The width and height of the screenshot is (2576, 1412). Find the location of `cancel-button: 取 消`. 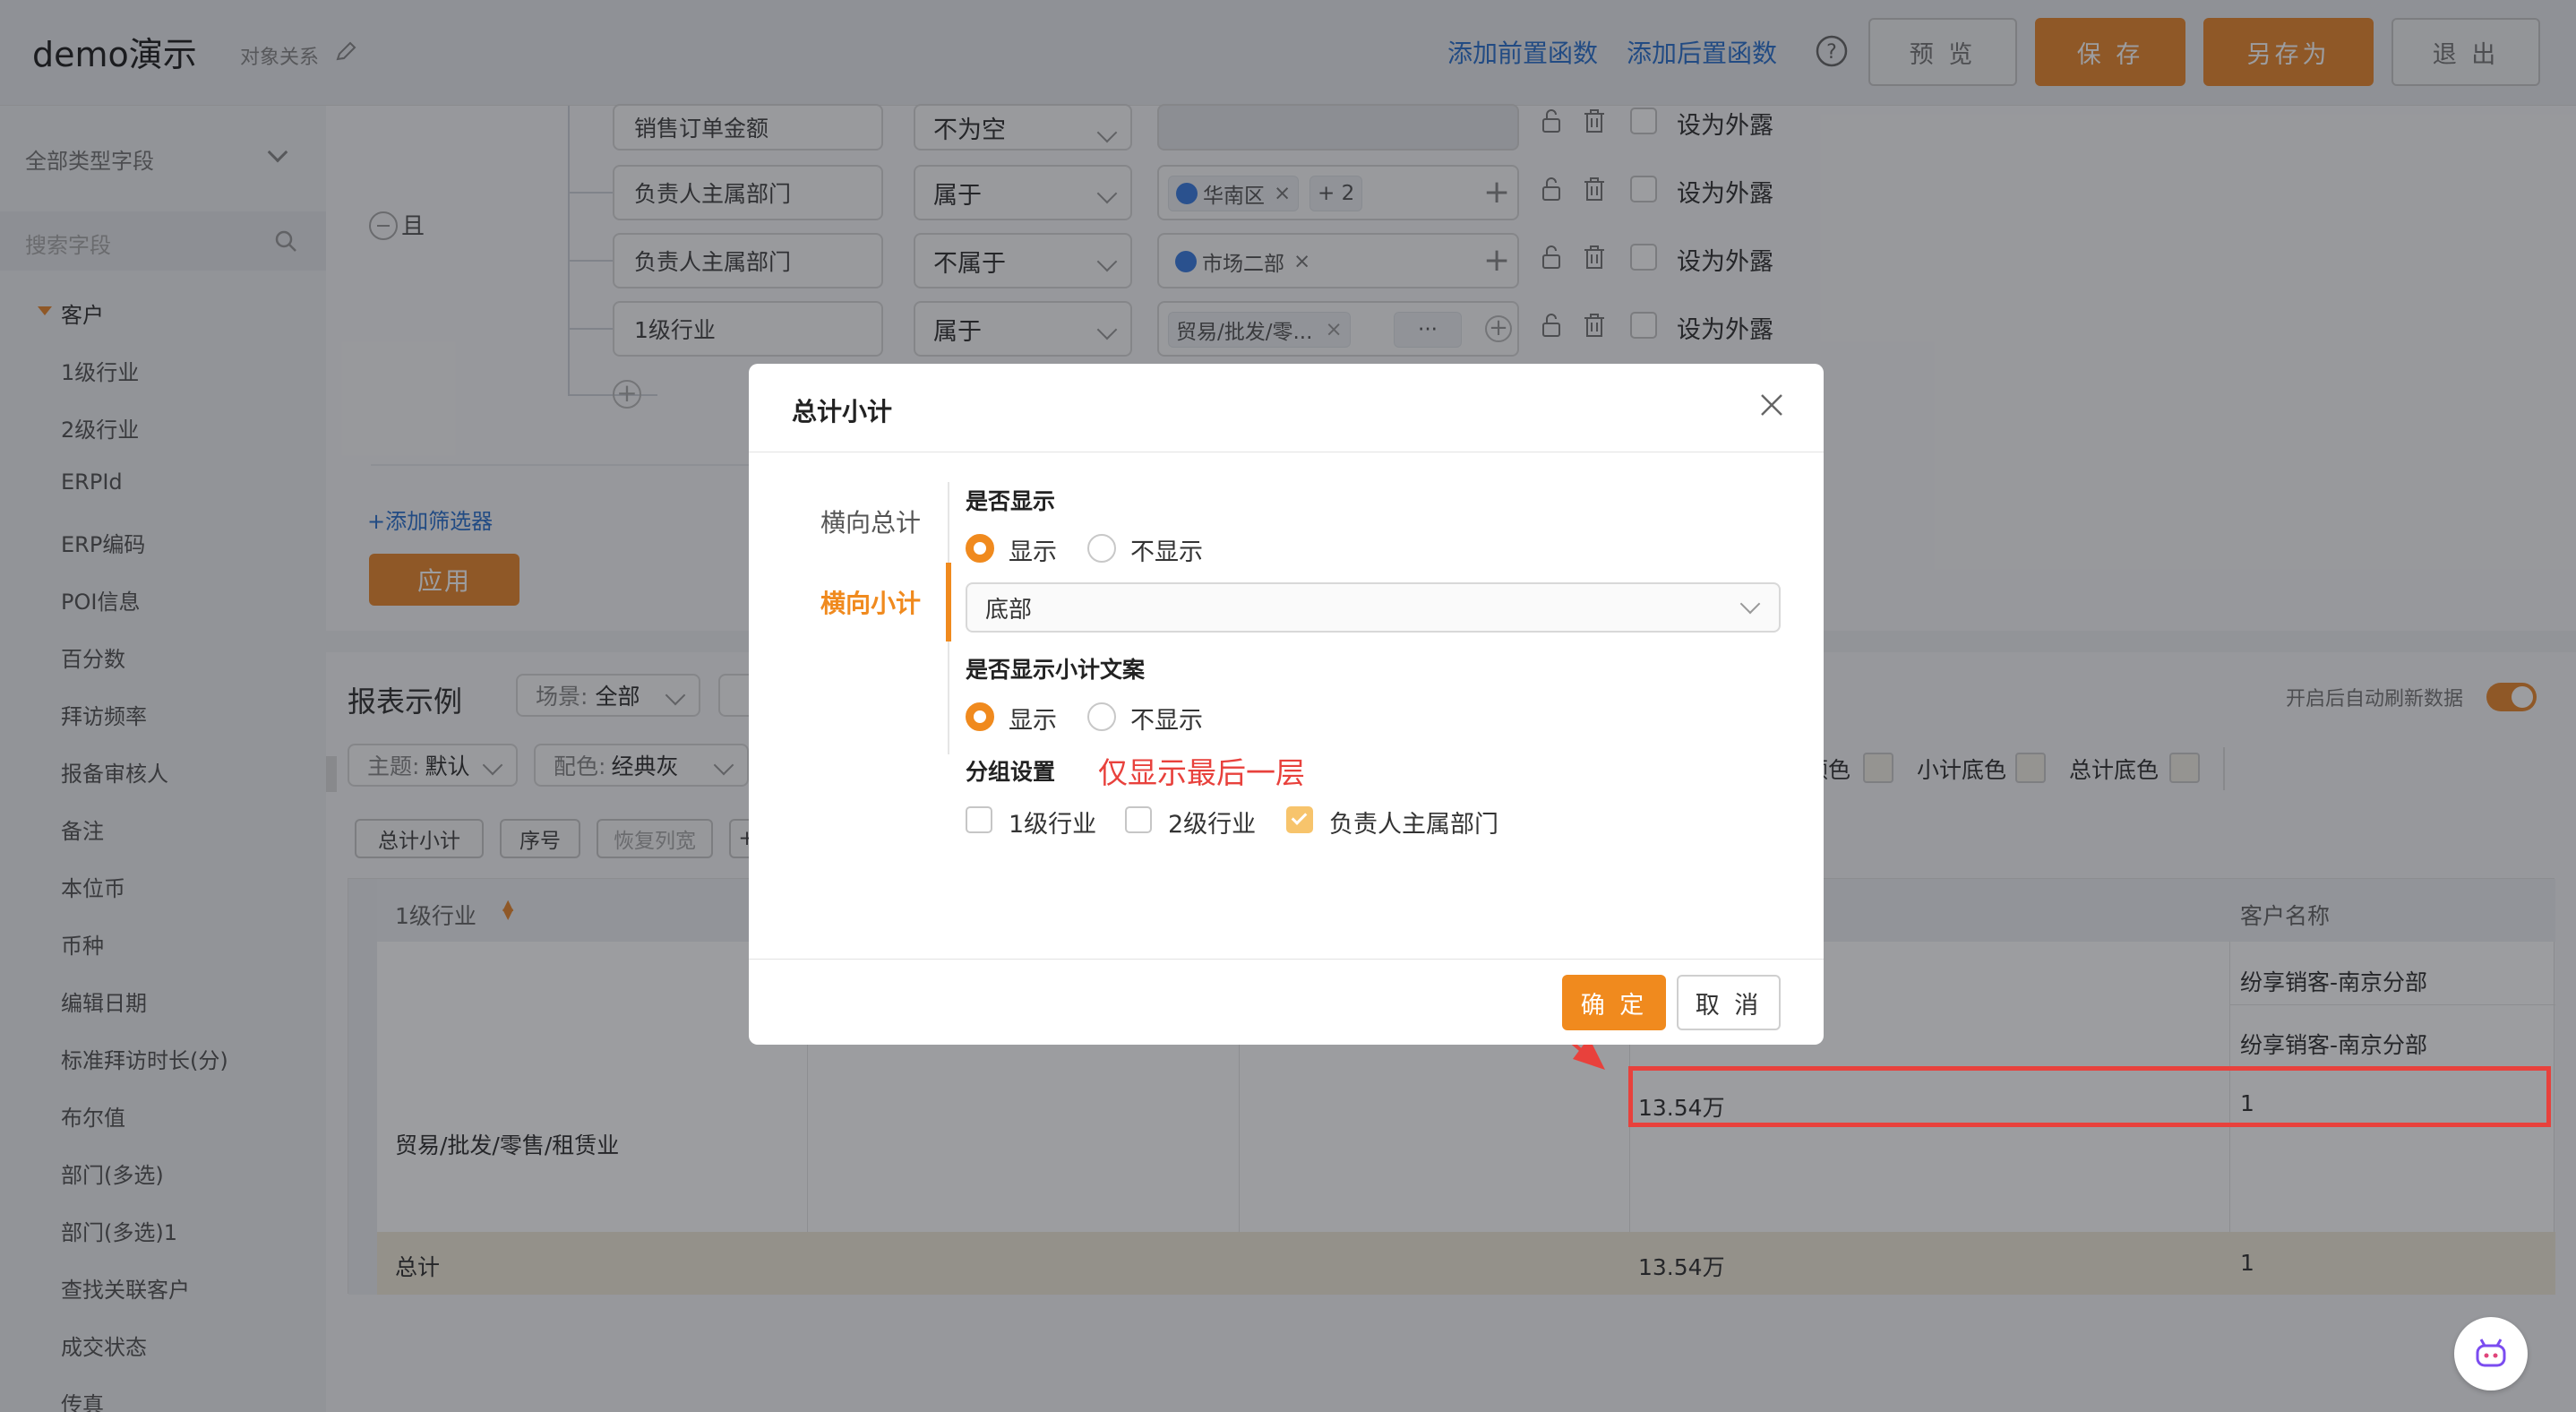

cancel-button: 取 消 is located at coordinates (1729, 1002).